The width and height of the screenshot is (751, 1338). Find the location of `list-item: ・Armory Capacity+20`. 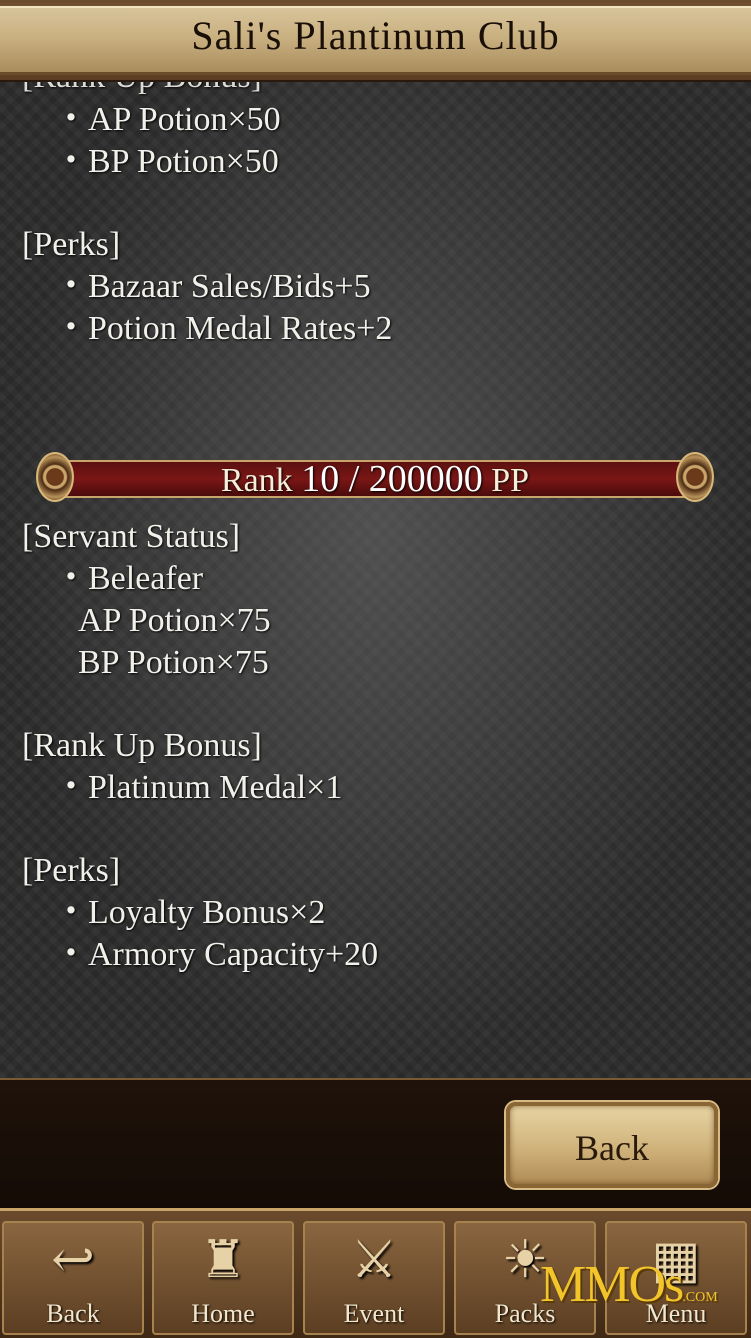

list-item: ・Armory Capacity+20 is located at coordinates (216, 954).